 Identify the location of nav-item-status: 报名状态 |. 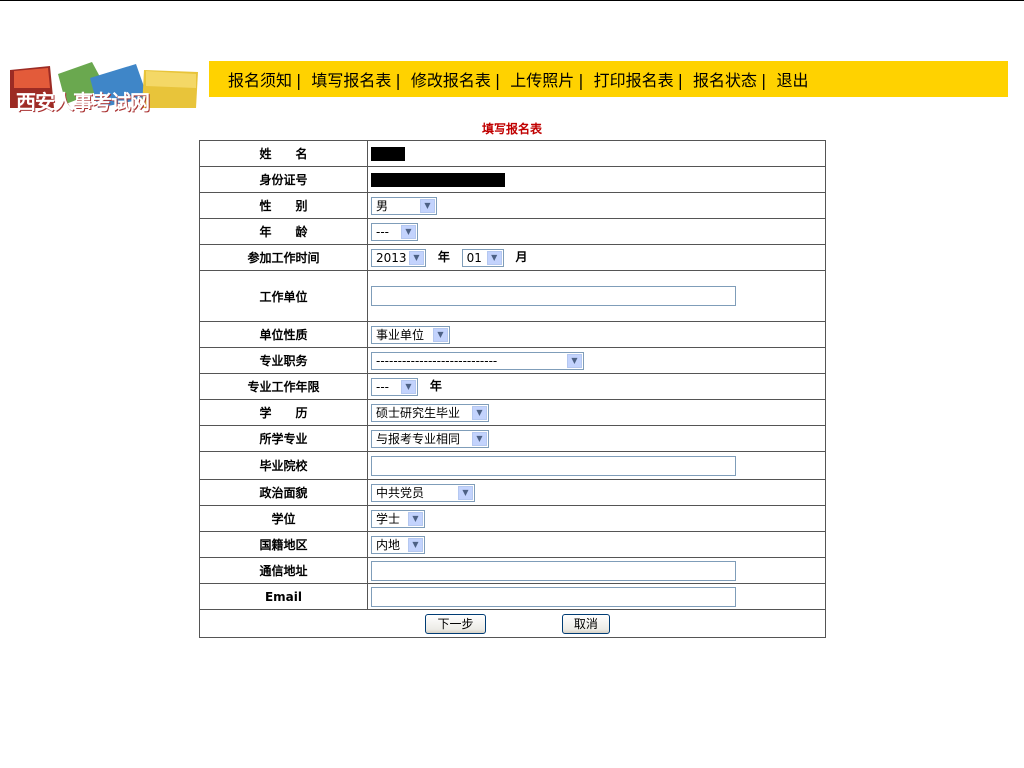
(734, 79).